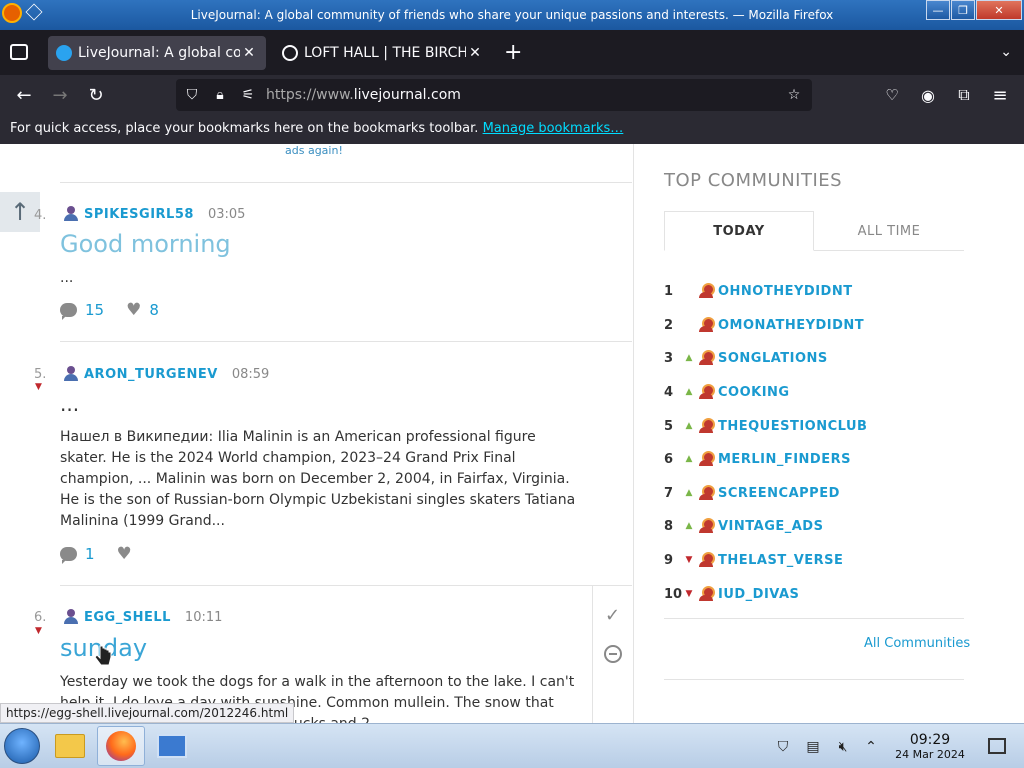 The width and height of the screenshot is (1024, 768). I want to click on comment-count: 15, so click(94, 310).